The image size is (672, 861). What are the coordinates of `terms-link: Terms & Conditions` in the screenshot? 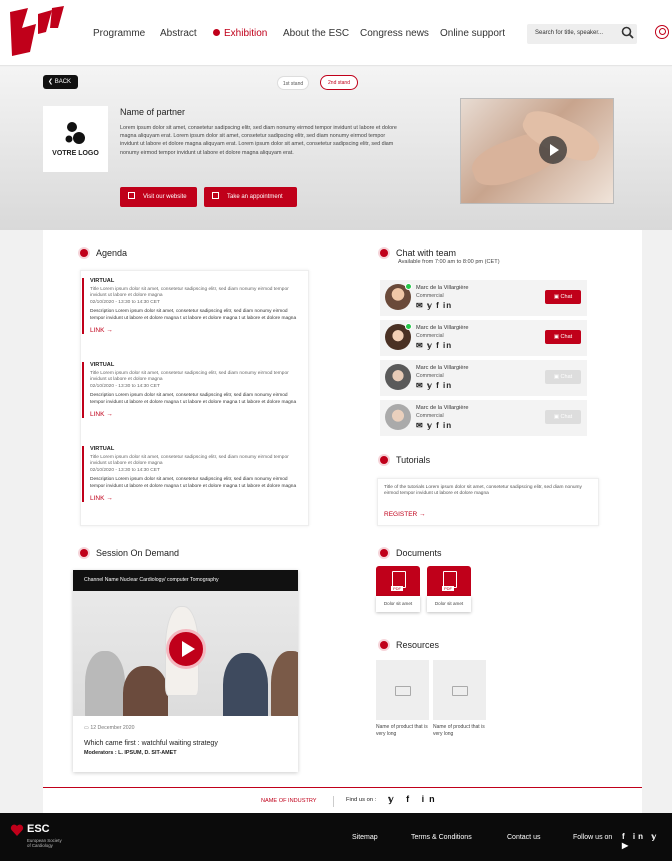 It's located at (441, 837).